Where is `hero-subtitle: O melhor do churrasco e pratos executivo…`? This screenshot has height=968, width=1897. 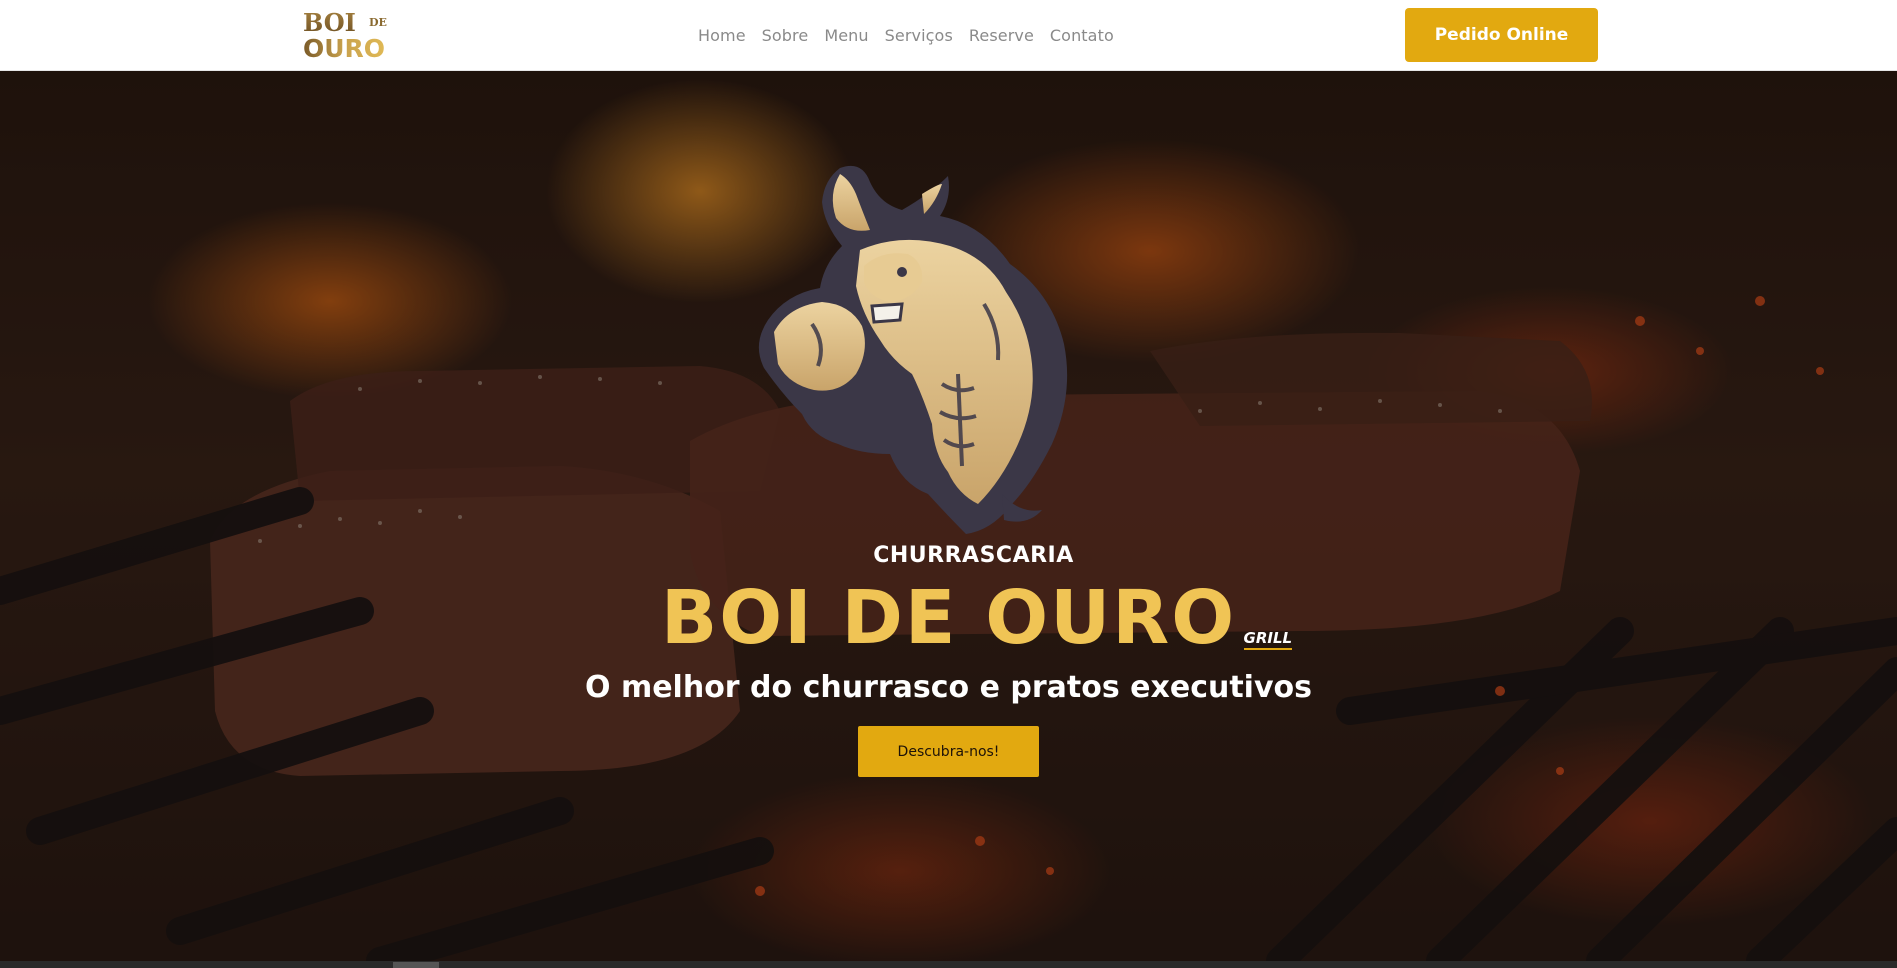 hero-subtitle: O melhor do churrasco e pratos executivo… is located at coordinates (948, 687).